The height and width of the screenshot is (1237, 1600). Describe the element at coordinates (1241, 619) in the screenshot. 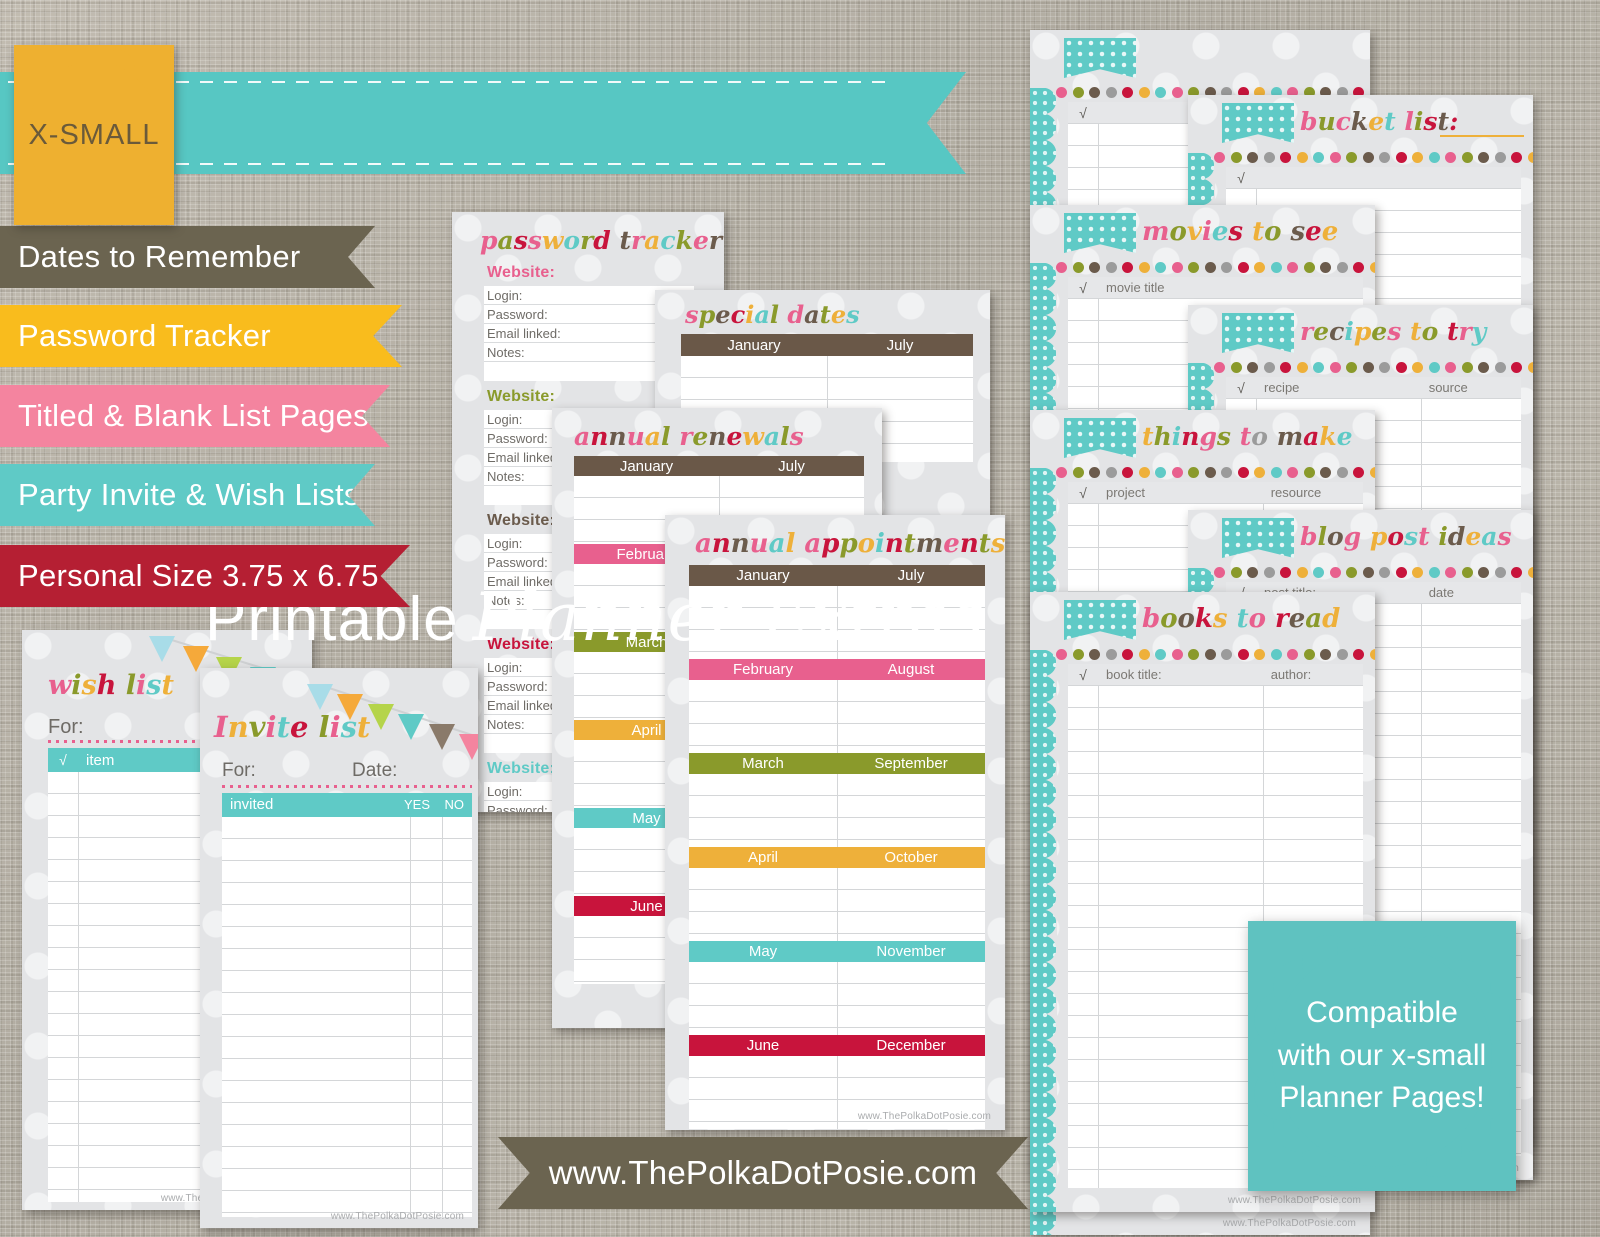

I see `books-to-read-title: books to read` at that location.